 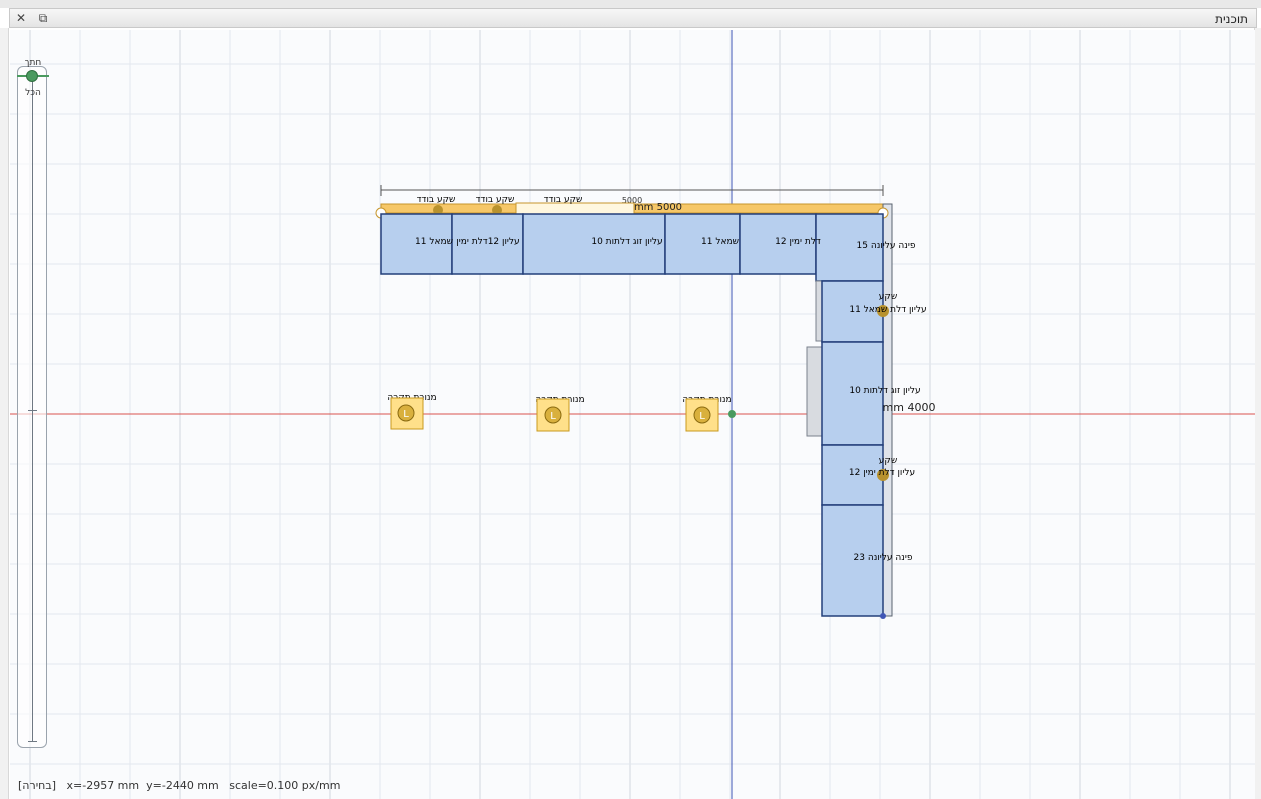 What do you see at coordinates (1257, 413) in the screenshot?
I see `right-edge` at bounding box center [1257, 413].